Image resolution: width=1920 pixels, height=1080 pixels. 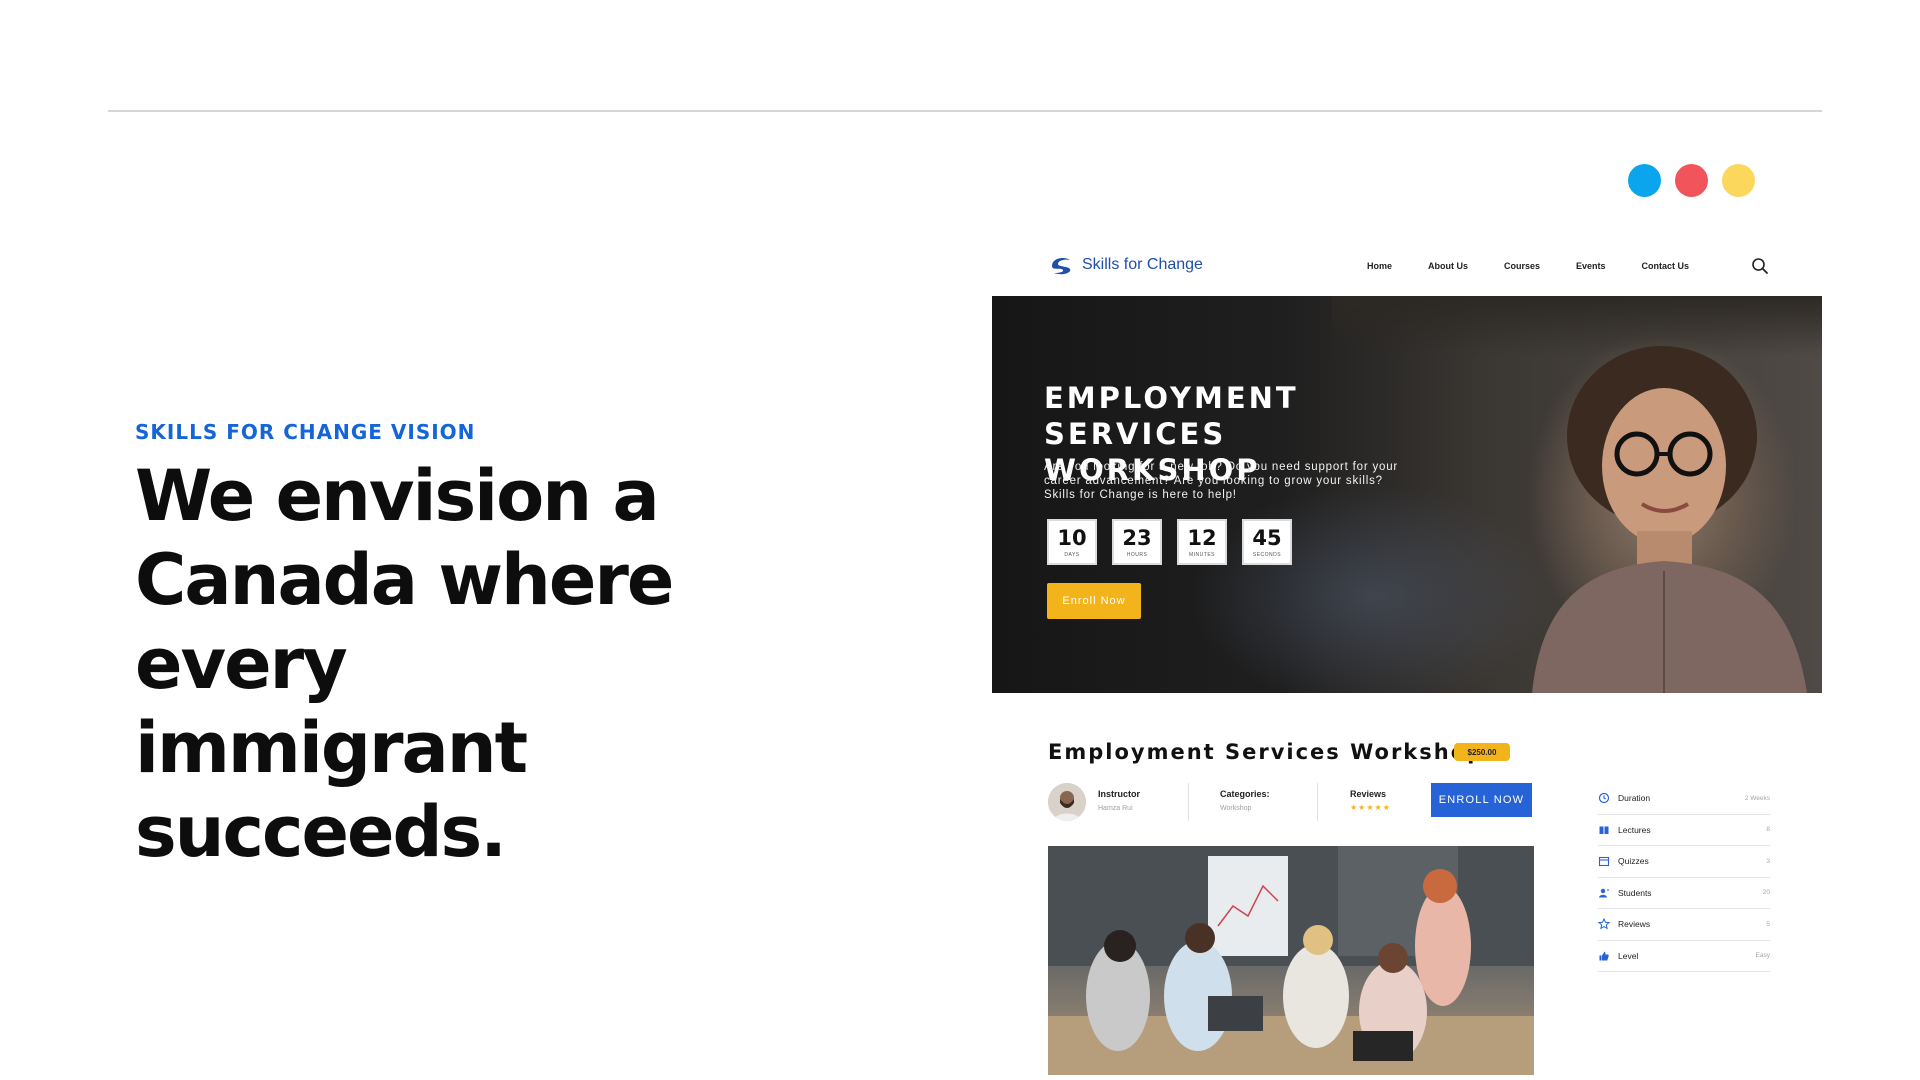 I want to click on stat-value: Easy, so click(x=1762, y=956).